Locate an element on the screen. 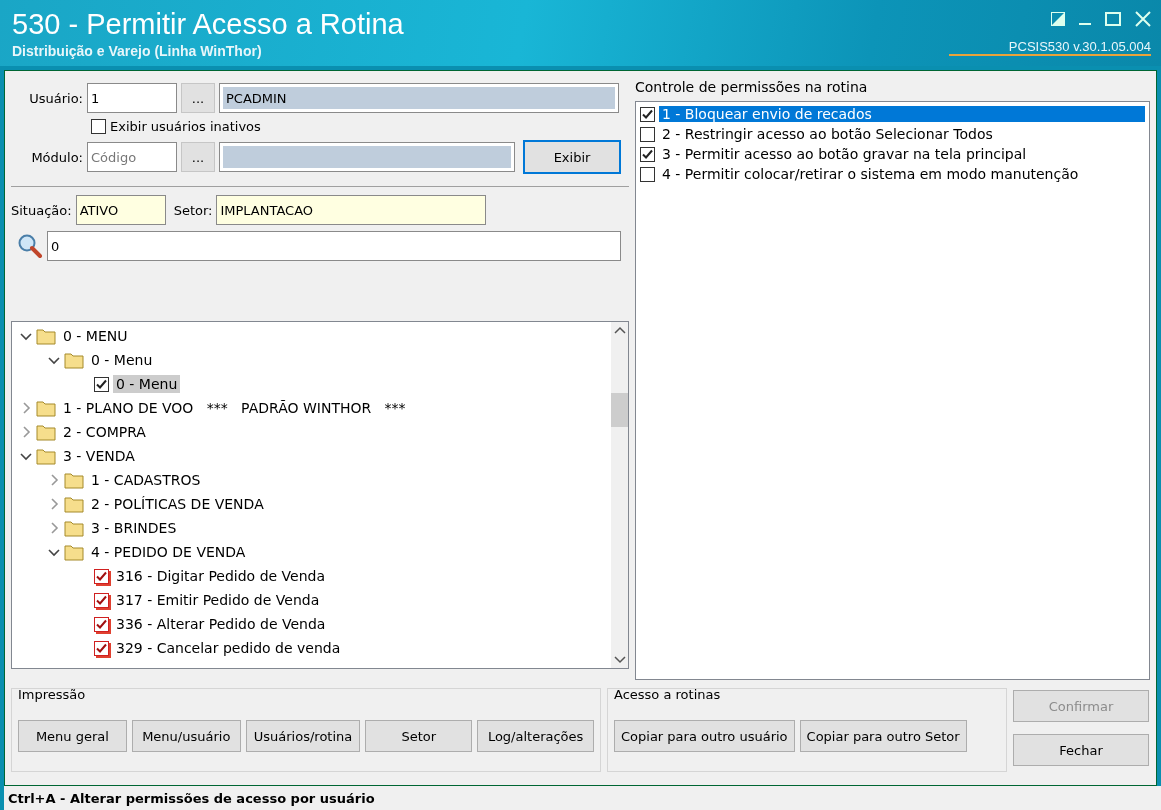  print-button: Log/alterações is located at coordinates (535, 736).